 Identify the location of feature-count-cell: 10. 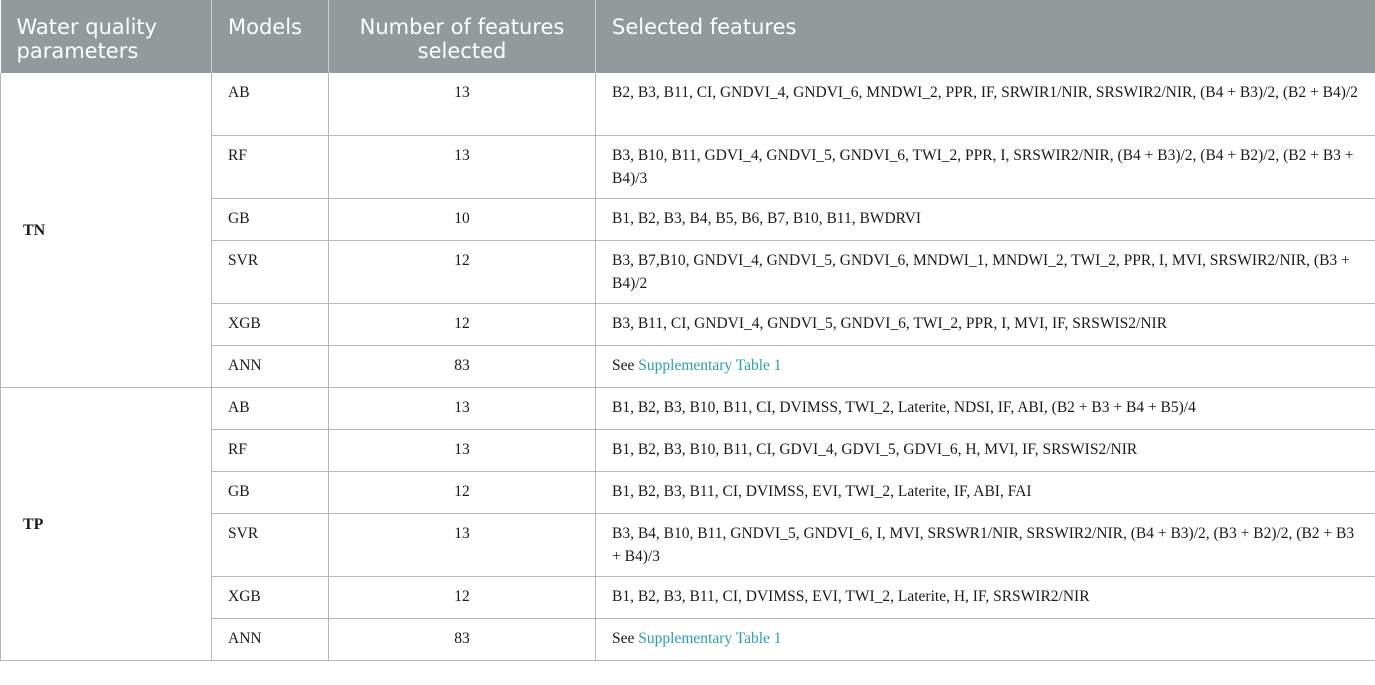
(462, 219).